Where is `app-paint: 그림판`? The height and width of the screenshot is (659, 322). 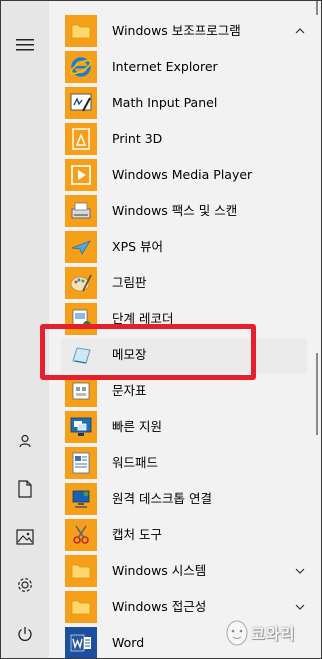 app-paint: 그림판 is located at coordinates (181, 283).